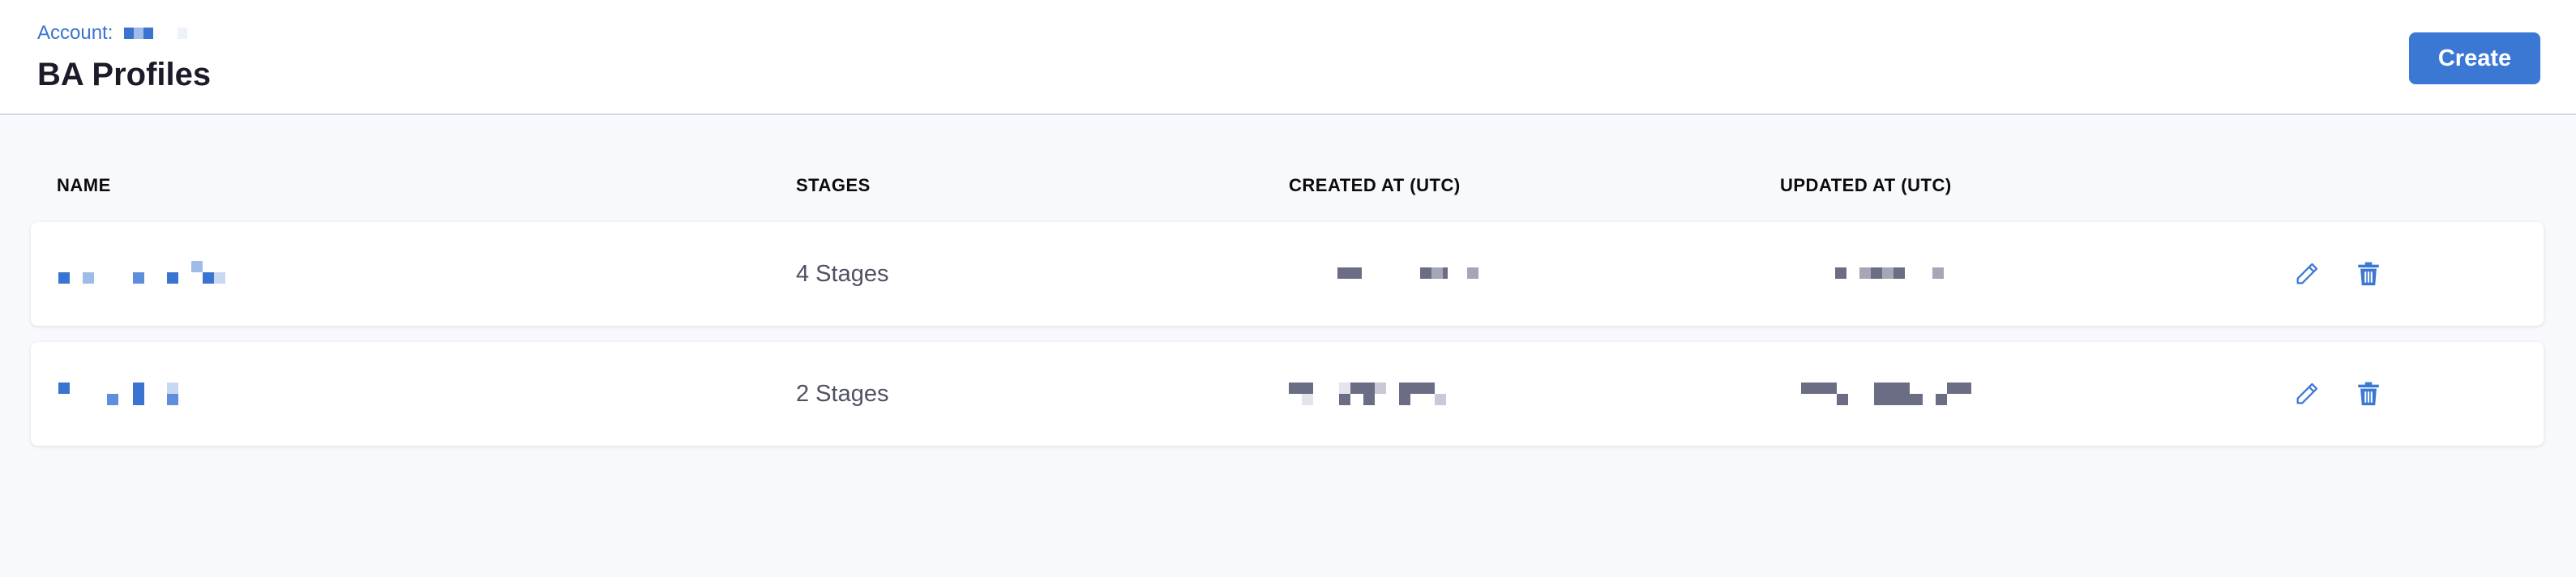  I want to click on column-header-updated: UPDATED AT (UTC), so click(1866, 185).